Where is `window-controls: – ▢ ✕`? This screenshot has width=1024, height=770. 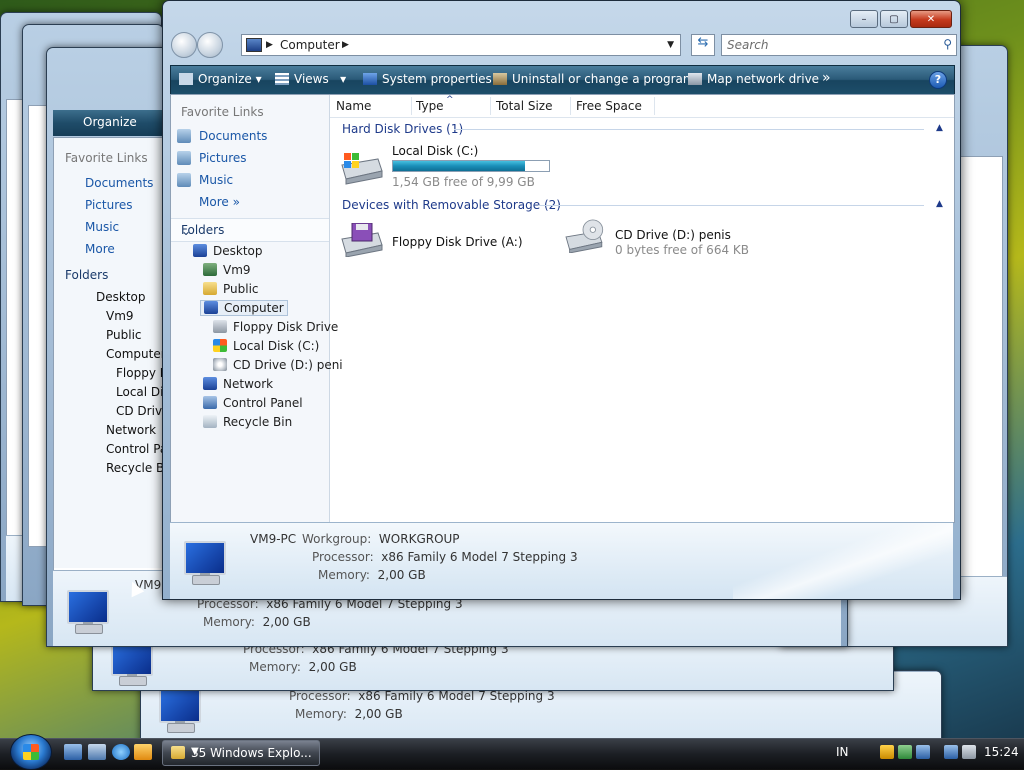 window-controls: – ▢ ✕ is located at coordinates (900, 19).